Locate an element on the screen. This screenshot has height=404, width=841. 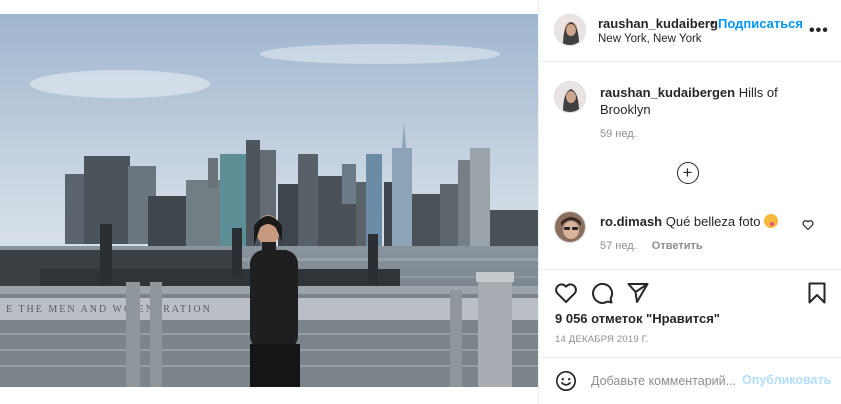
likes-count: 9 056 отметок "Нравится" is located at coordinates (637, 318).